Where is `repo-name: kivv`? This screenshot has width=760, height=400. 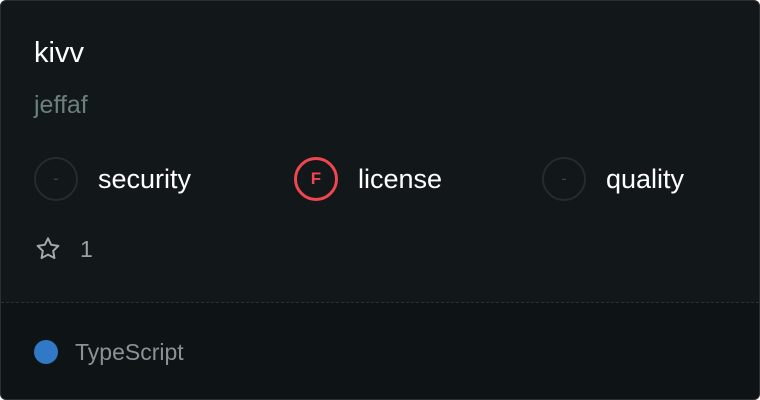
repo-name: kivv is located at coordinates (59, 53).